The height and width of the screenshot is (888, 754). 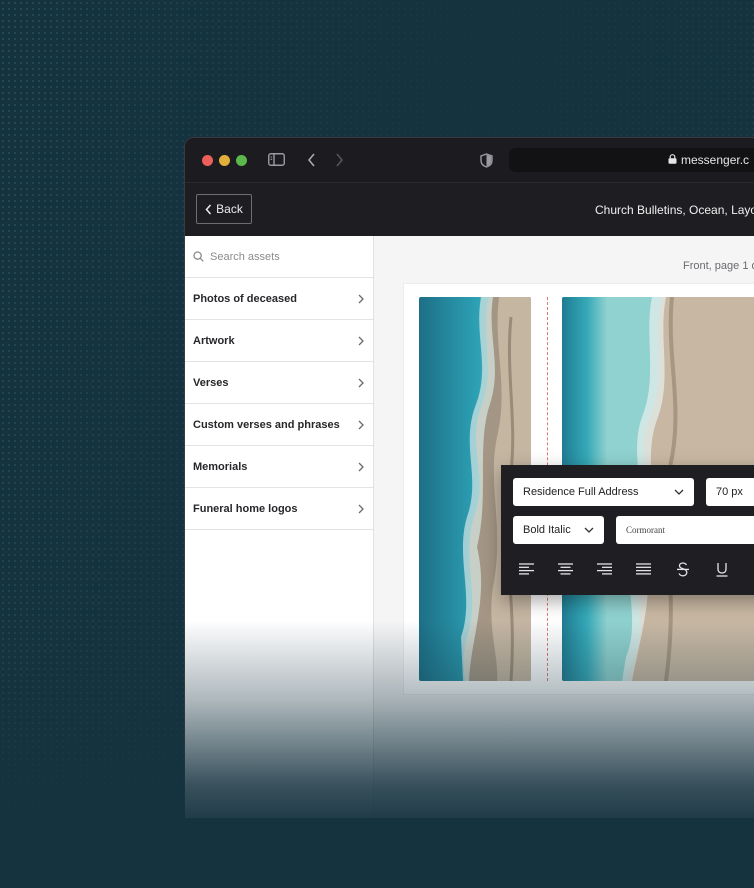 What do you see at coordinates (643, 569) in the screenshot?
I see `align-justify-icon` at bounding box center [643, 569].